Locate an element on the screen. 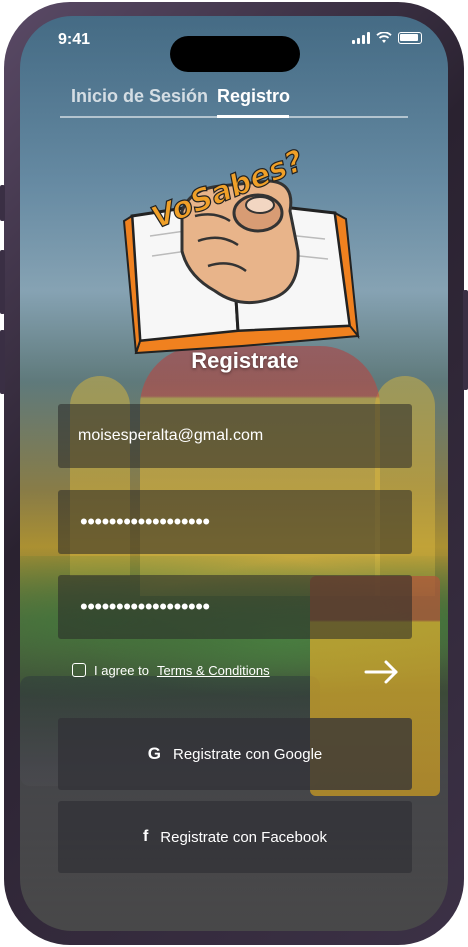 Image resolution: width=468 pixels, height=947 pixels. tab-login: Inicio de Sesión is located at coordinates (139, 100).